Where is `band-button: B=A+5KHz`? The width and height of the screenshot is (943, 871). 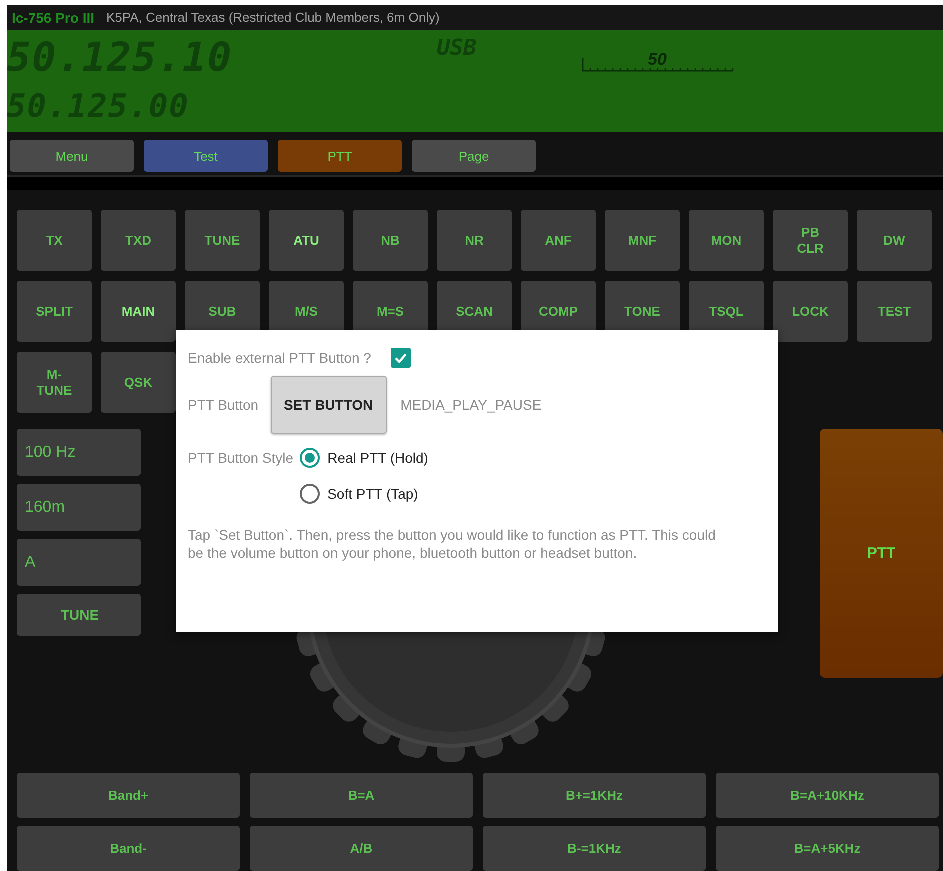
band-button: B=A+5KHz is located at coordinates (827, 848).